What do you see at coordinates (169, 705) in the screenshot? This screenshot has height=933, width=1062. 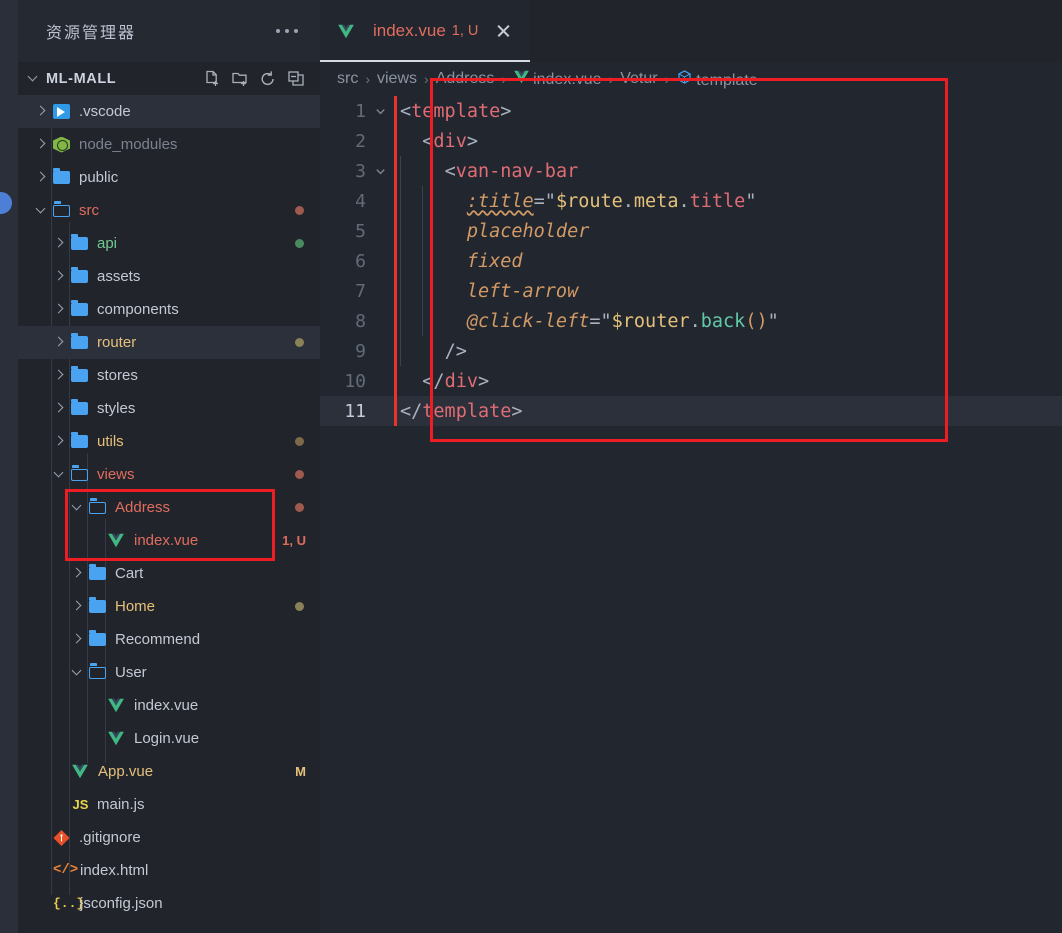 I see `tree-item-index-vue: index.vue` at bounding box center [169, 705].